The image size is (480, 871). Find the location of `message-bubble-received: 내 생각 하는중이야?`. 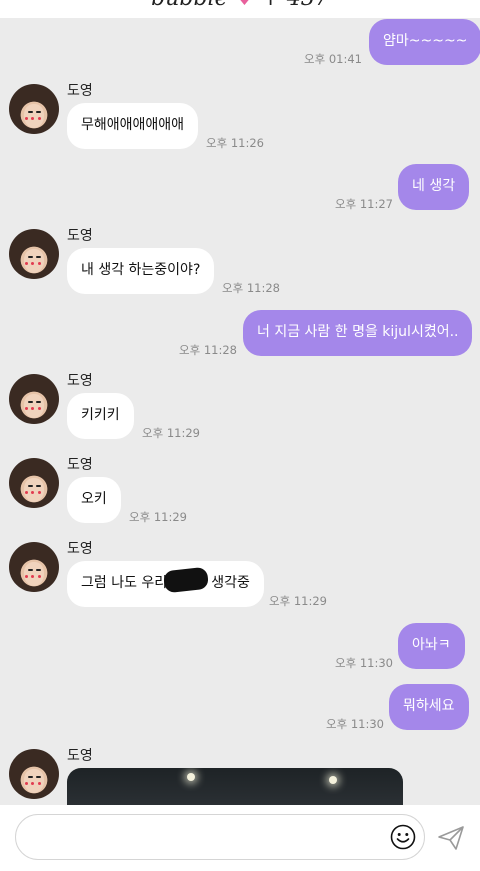

message-bubble-received: 내 생각 하는중이야? is located at coordinates (141, 271).